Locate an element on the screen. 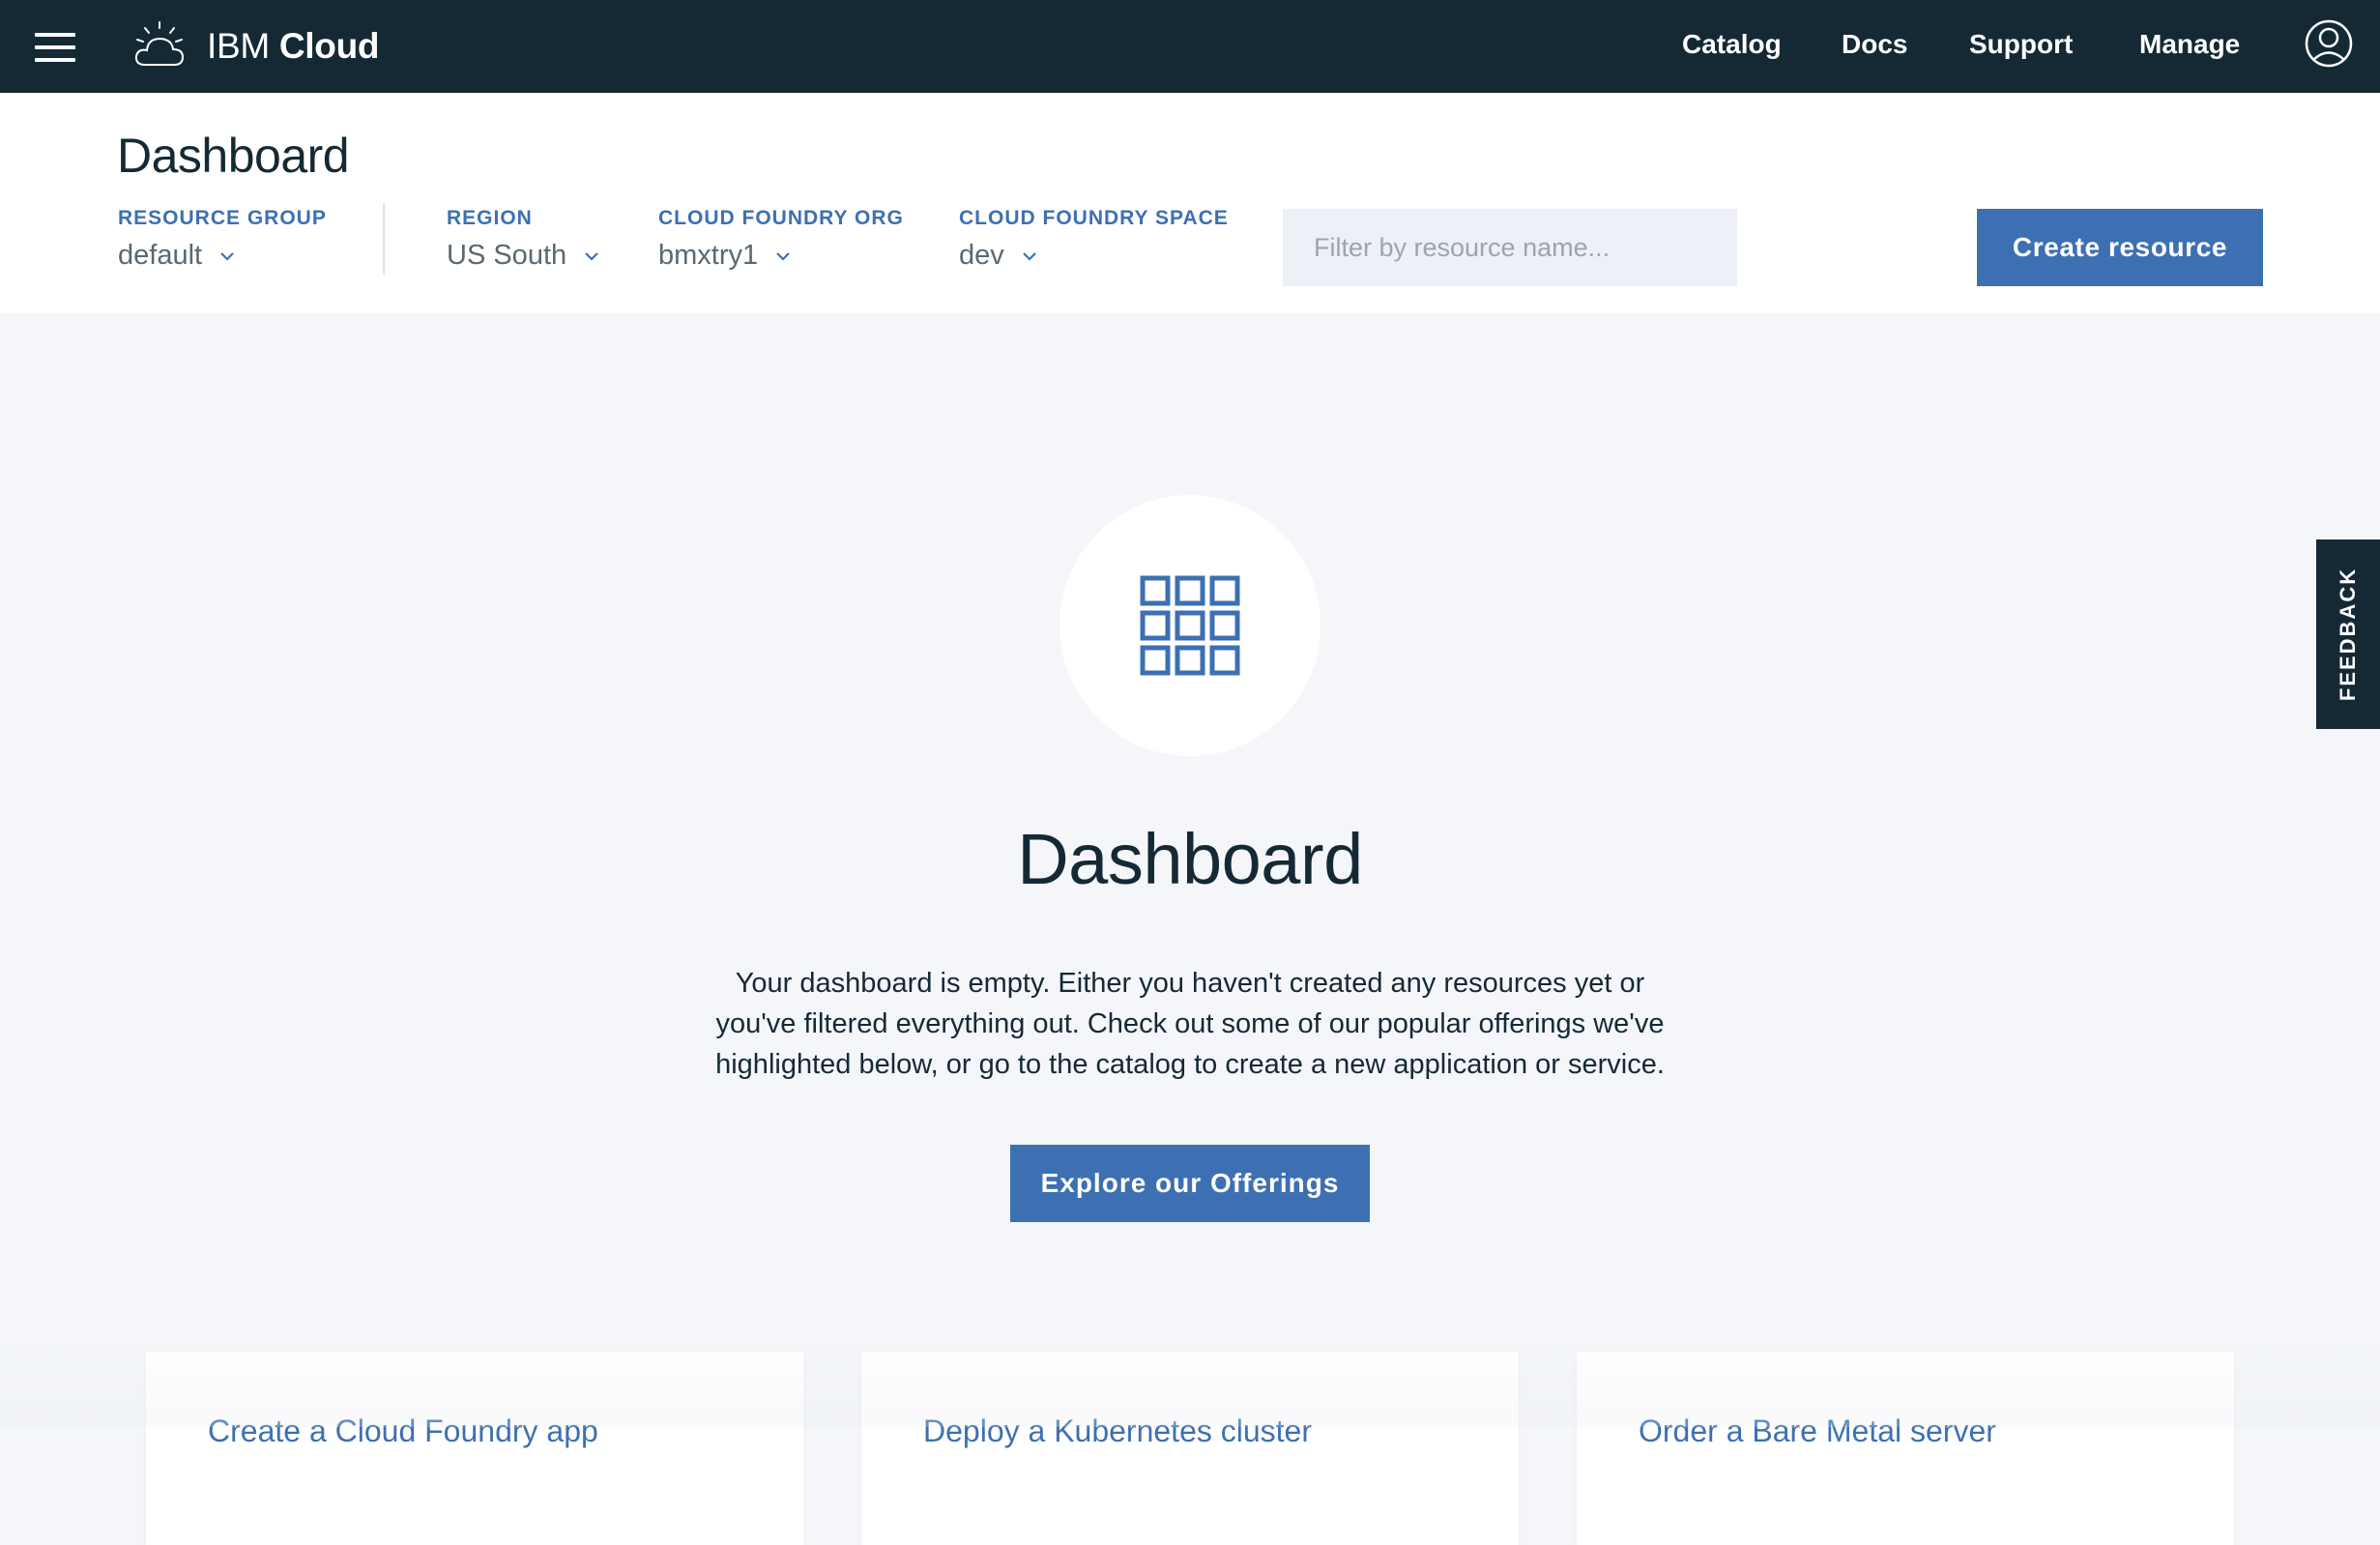  filter-divider is located at coordinates (384, 239).